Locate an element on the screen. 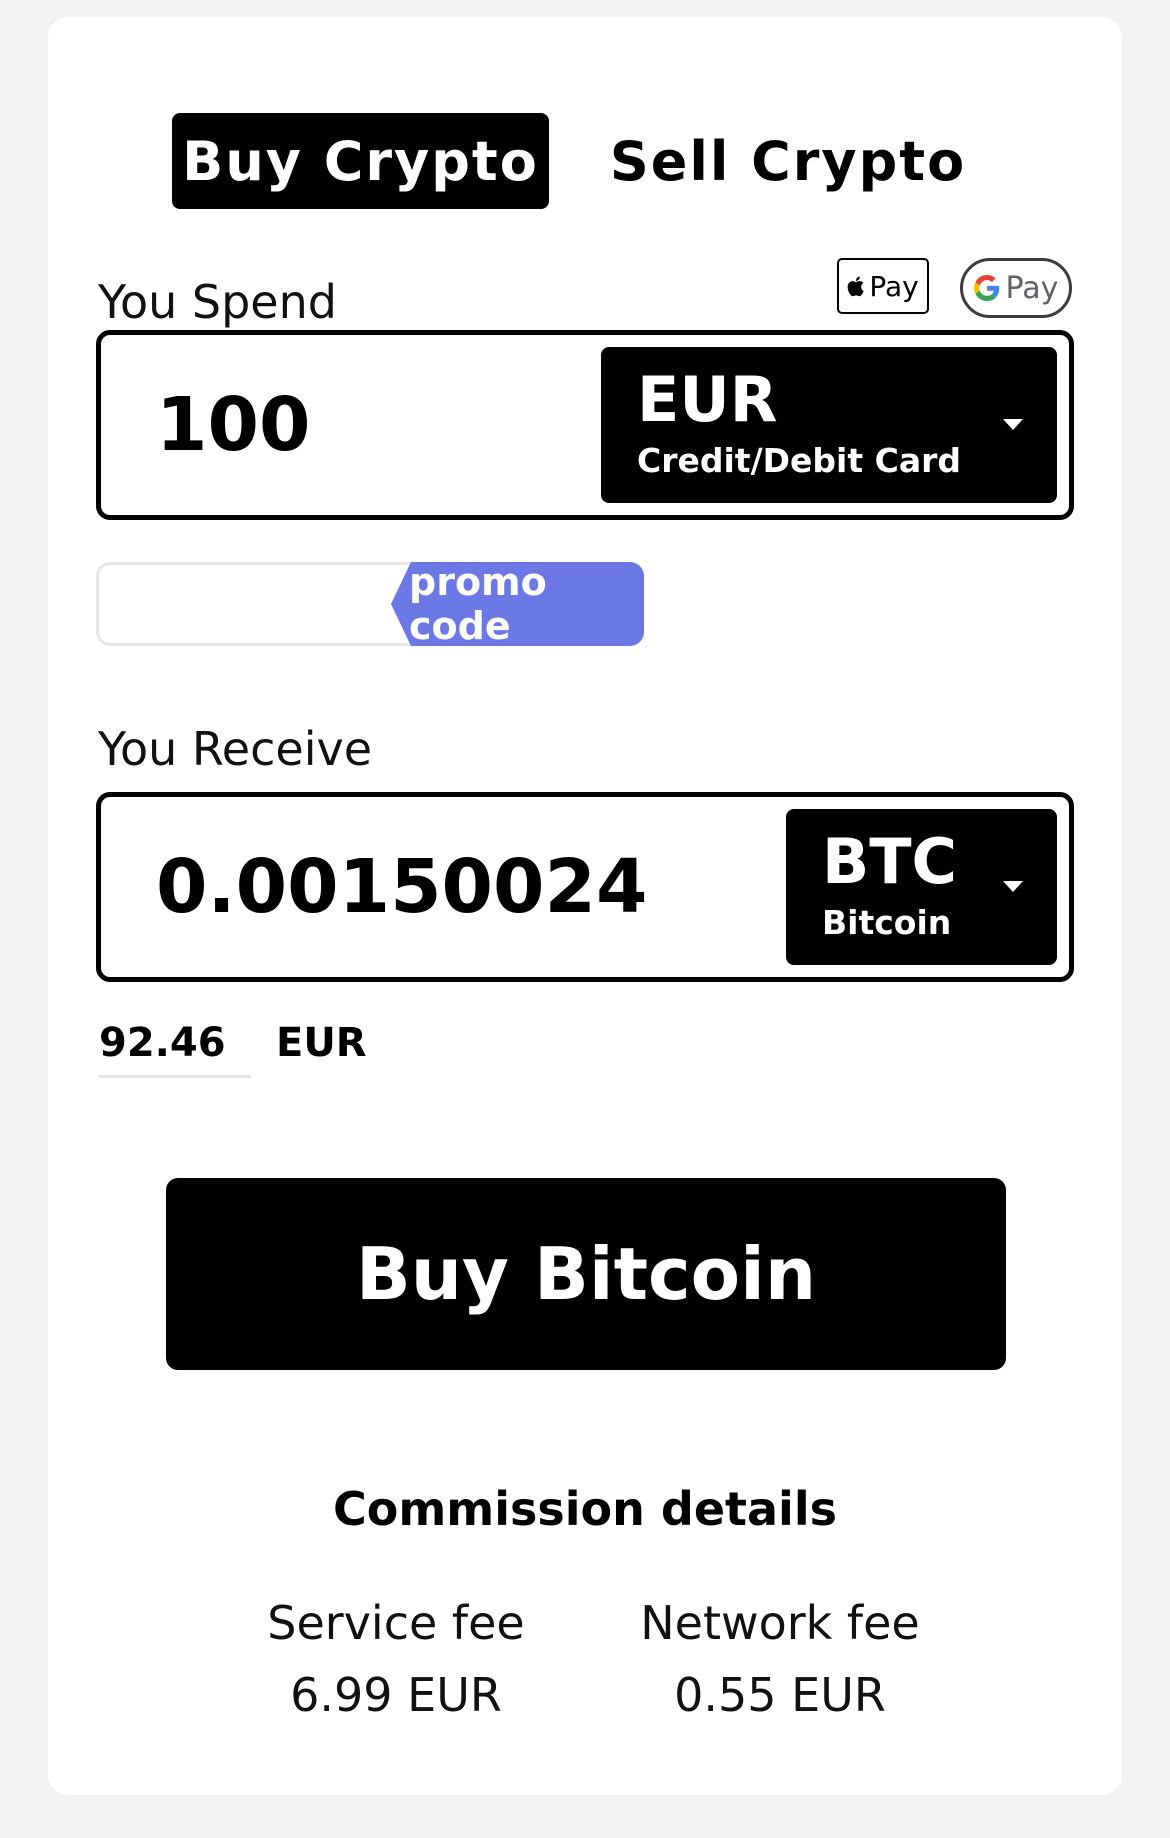 This screenshot has width=1170, height=1838. spend-currency-select: EUR Credit/Debit Card is located at coordinates (829, 425).